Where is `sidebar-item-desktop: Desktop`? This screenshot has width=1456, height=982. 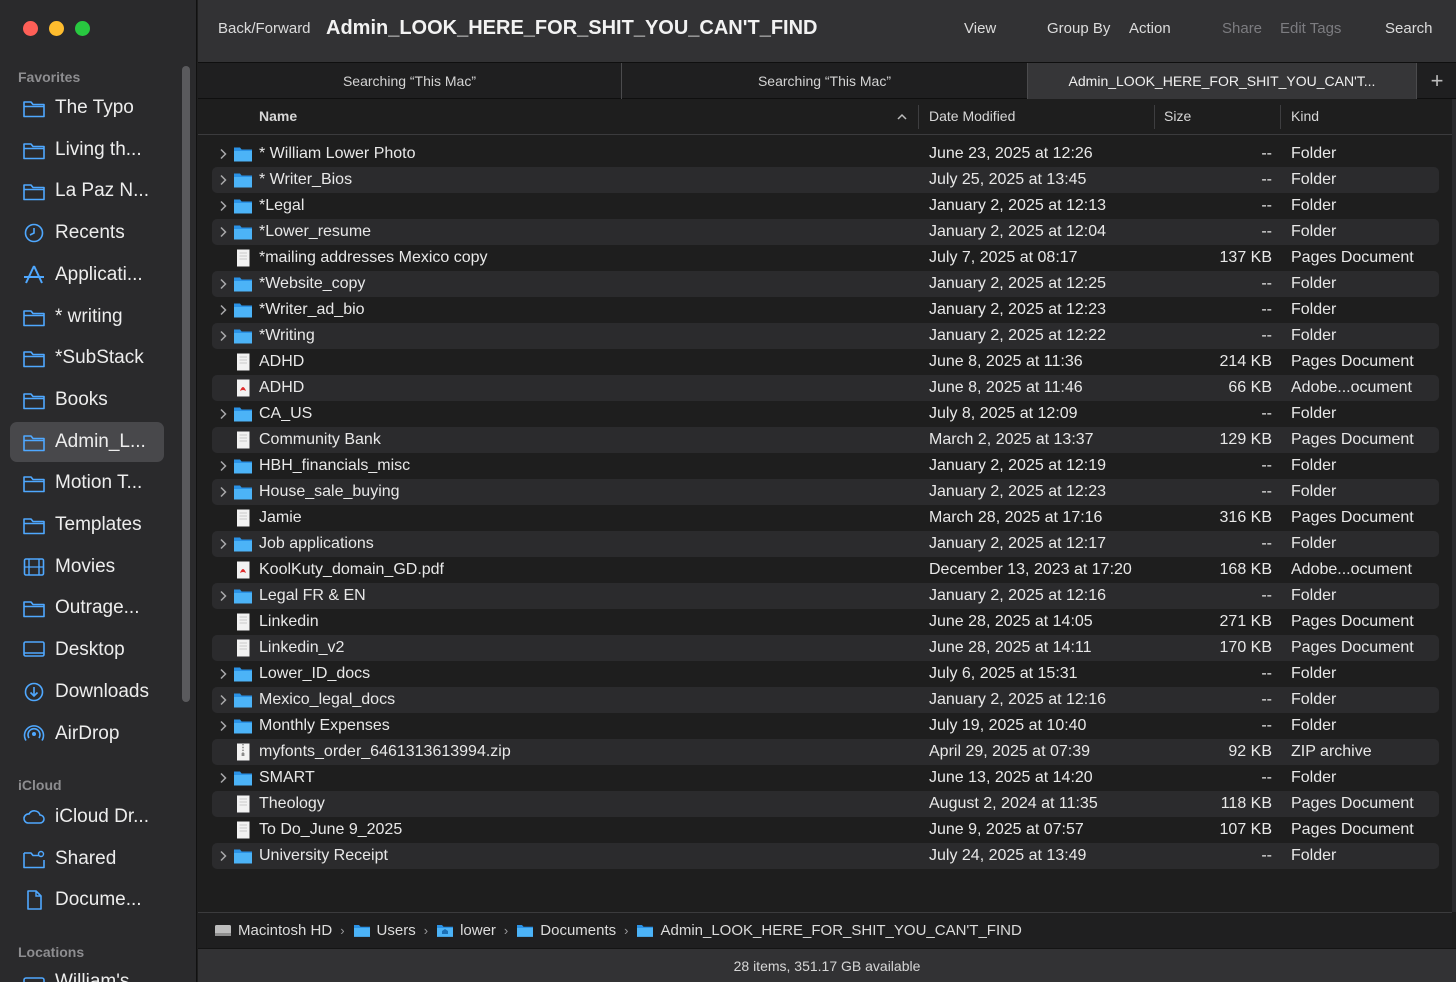
sidebar-item-desktop: Desktop is located at coordinates (87, 650).